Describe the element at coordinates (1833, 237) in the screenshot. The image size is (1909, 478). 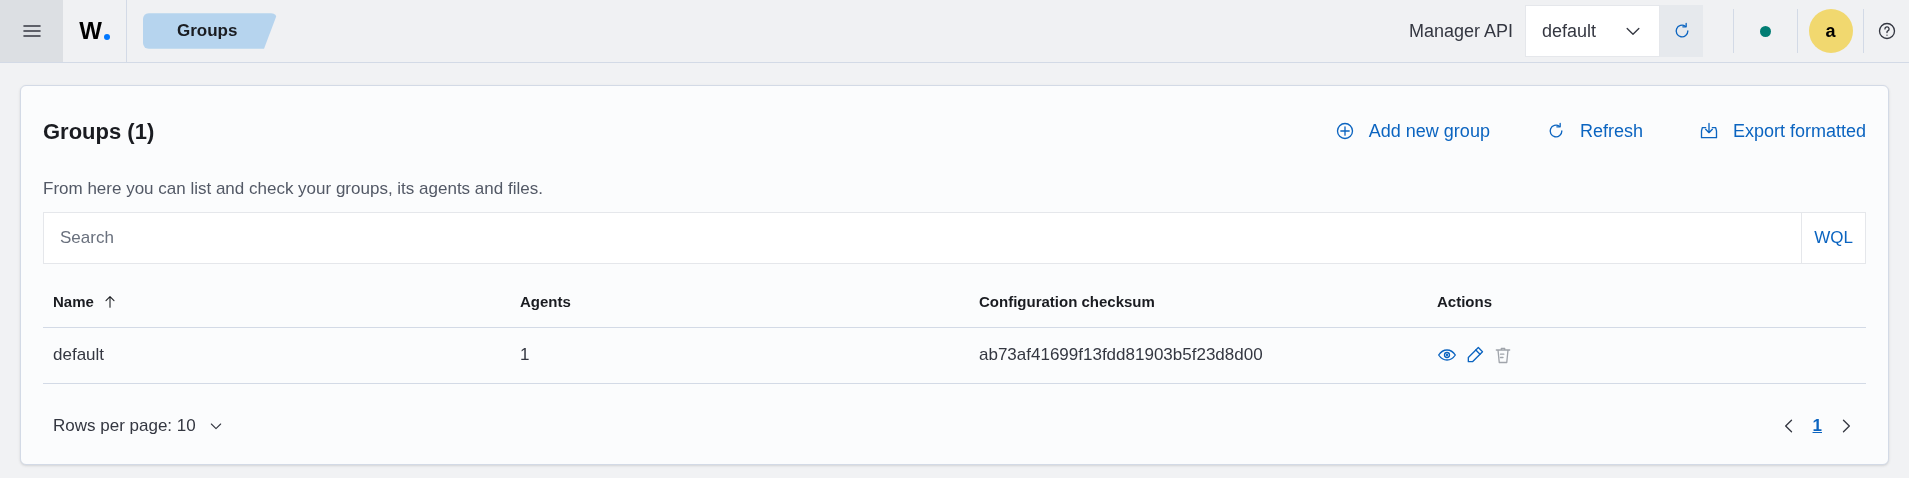
I see `query-language-button: WQL` at that location.